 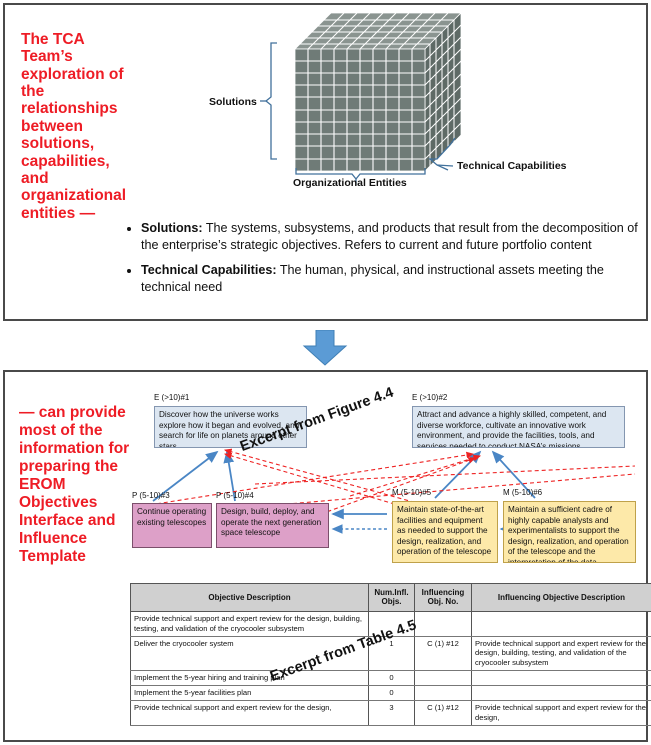 What do you see at coordinates (151, 495) in the screenshot?
I see `diagram-label-p3: P (5-10)#3` at bounding box center [151, 495].